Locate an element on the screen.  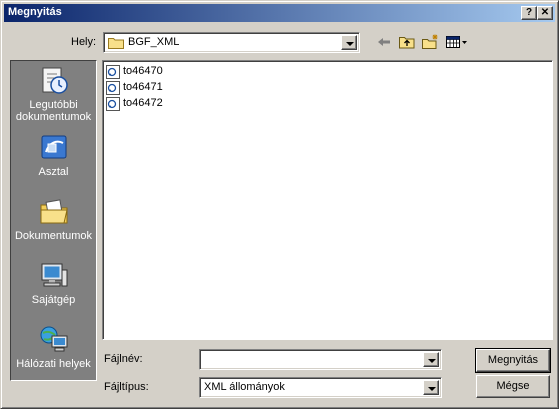
location-dropdown-button is located at coordinates (349, 42).